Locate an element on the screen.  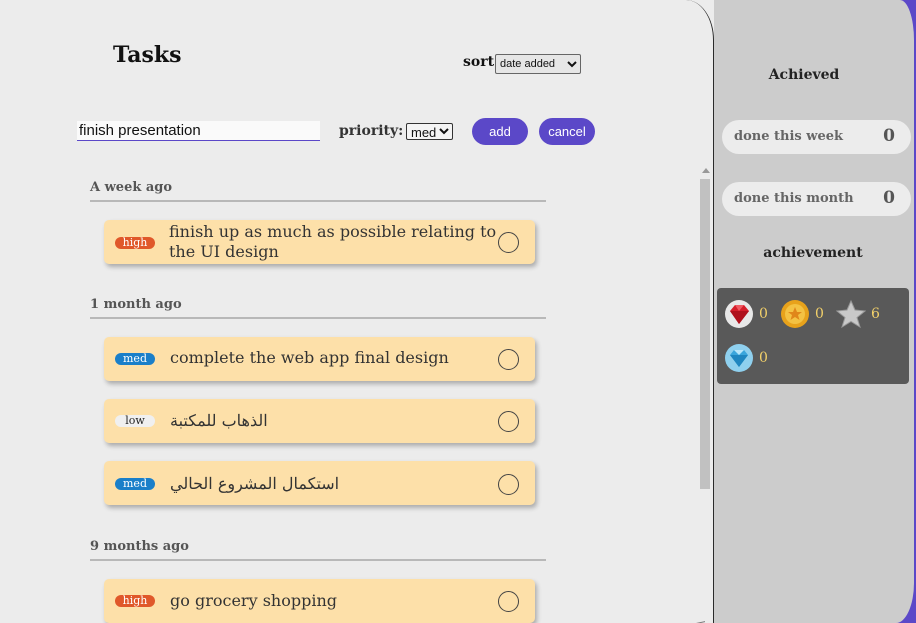
diamond-icon is located at coordinates (739, 358).